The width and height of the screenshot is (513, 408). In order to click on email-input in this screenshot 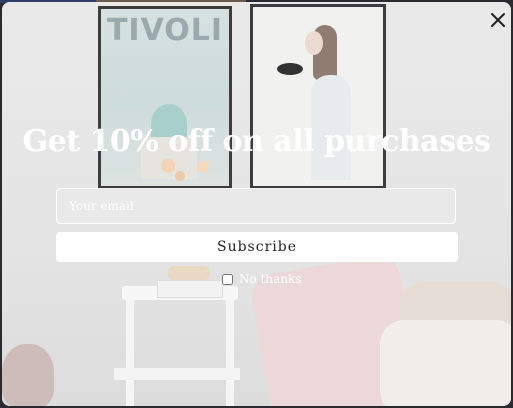, I will do `click(256, 206)`.